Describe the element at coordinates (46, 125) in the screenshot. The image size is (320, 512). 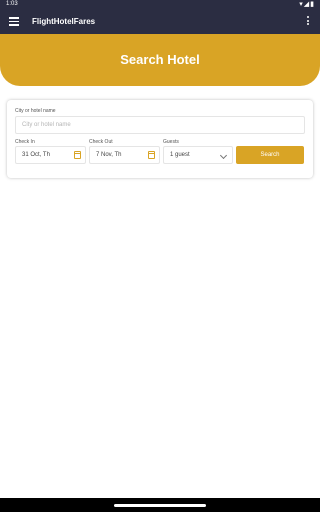
I see `city-placeholder: City or hotel name` at that location.